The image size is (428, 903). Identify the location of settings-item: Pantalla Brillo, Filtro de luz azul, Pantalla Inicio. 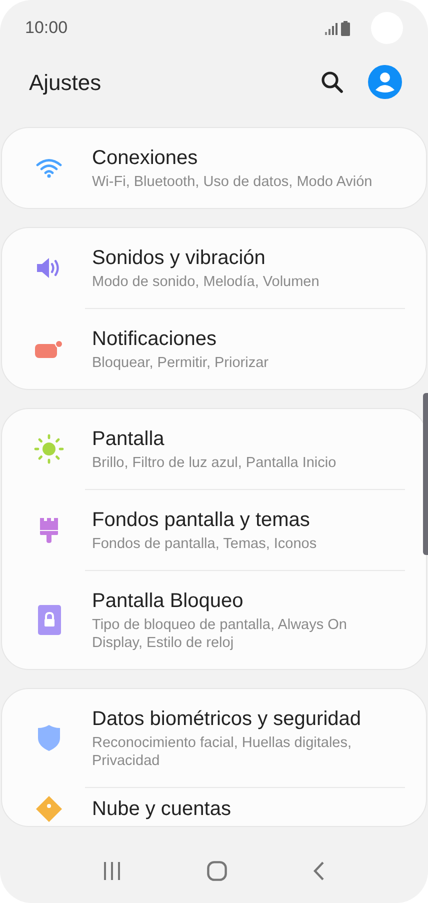
(214, 449).